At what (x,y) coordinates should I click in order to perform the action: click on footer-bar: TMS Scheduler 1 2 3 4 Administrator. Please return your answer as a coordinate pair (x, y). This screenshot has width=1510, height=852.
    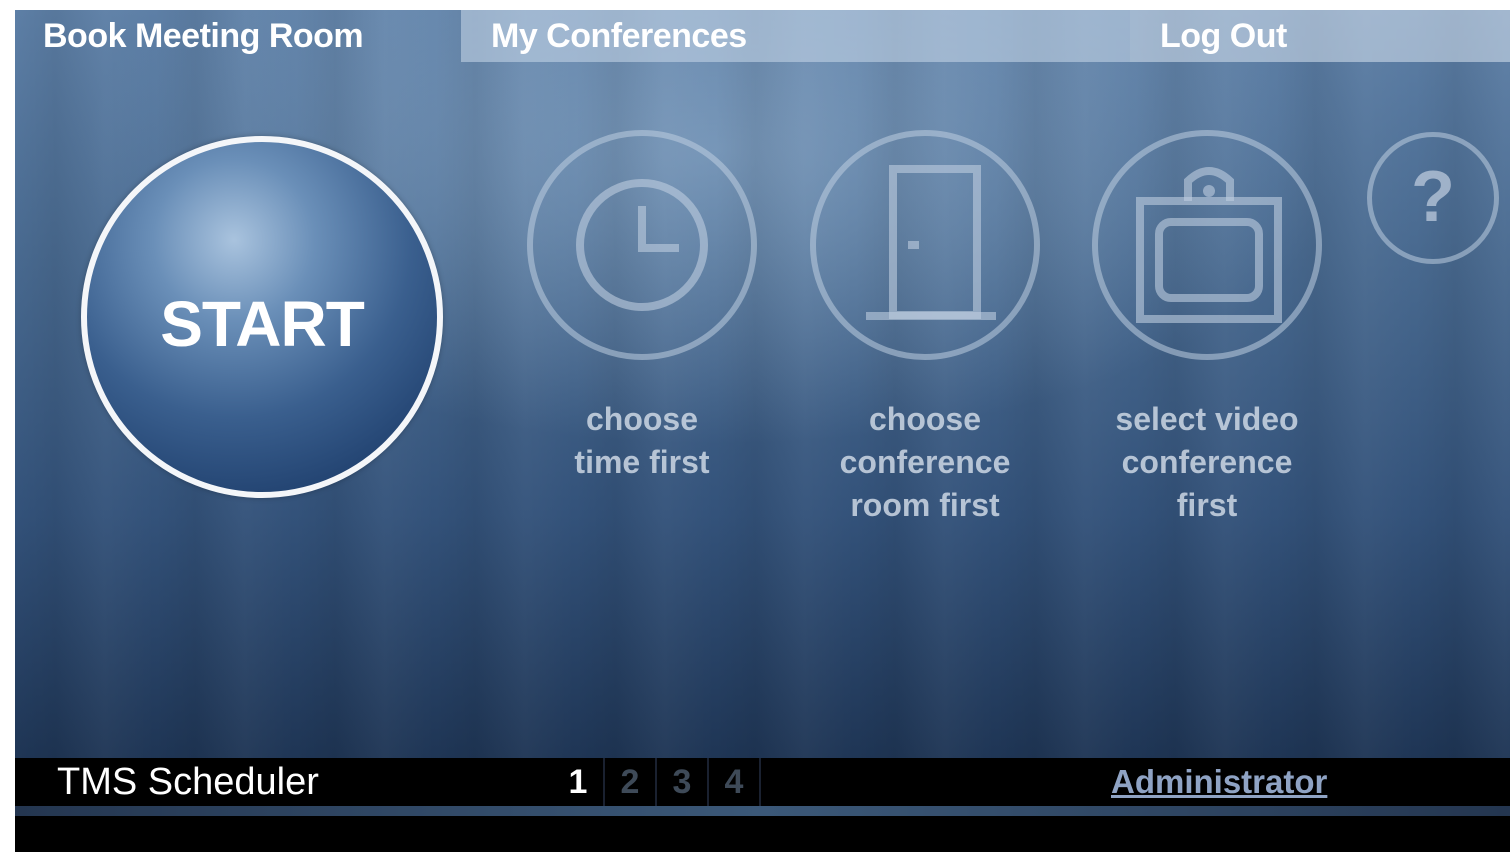
    Looking at the image, I should click on (762, 782).